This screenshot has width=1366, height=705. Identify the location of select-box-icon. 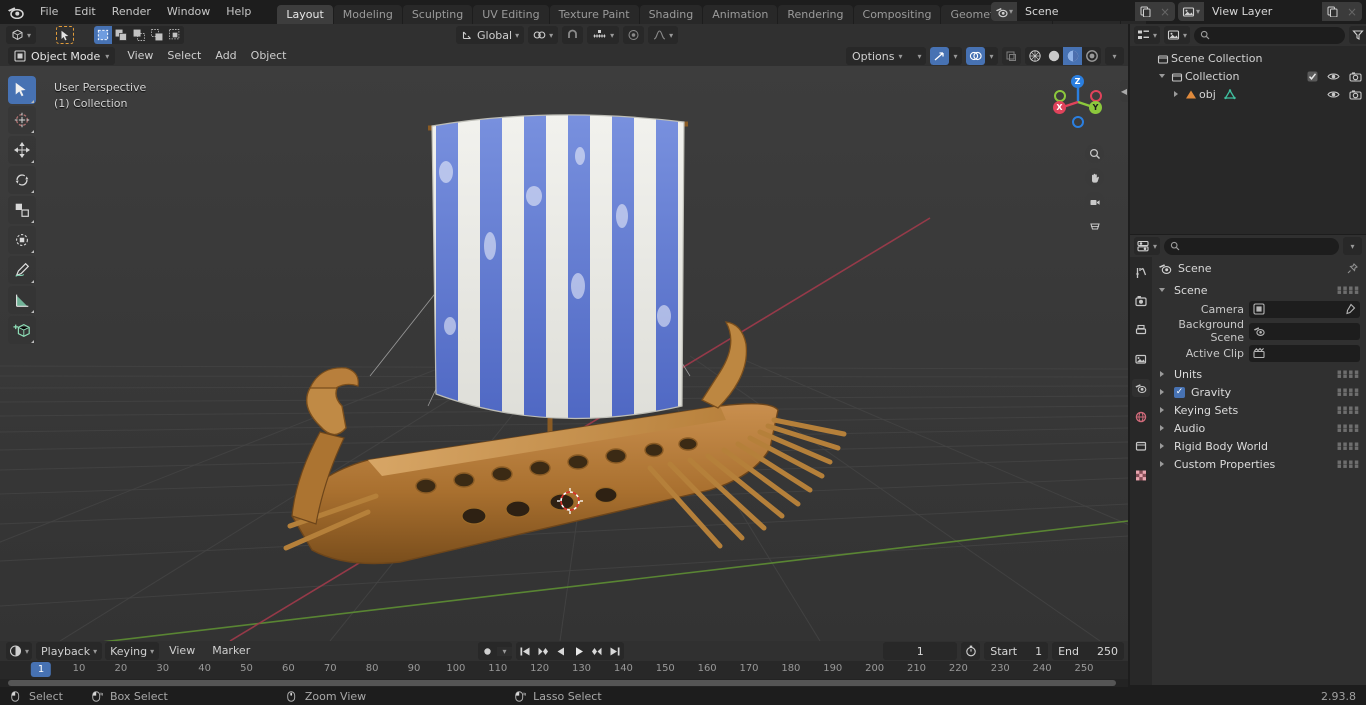
(103, 35).